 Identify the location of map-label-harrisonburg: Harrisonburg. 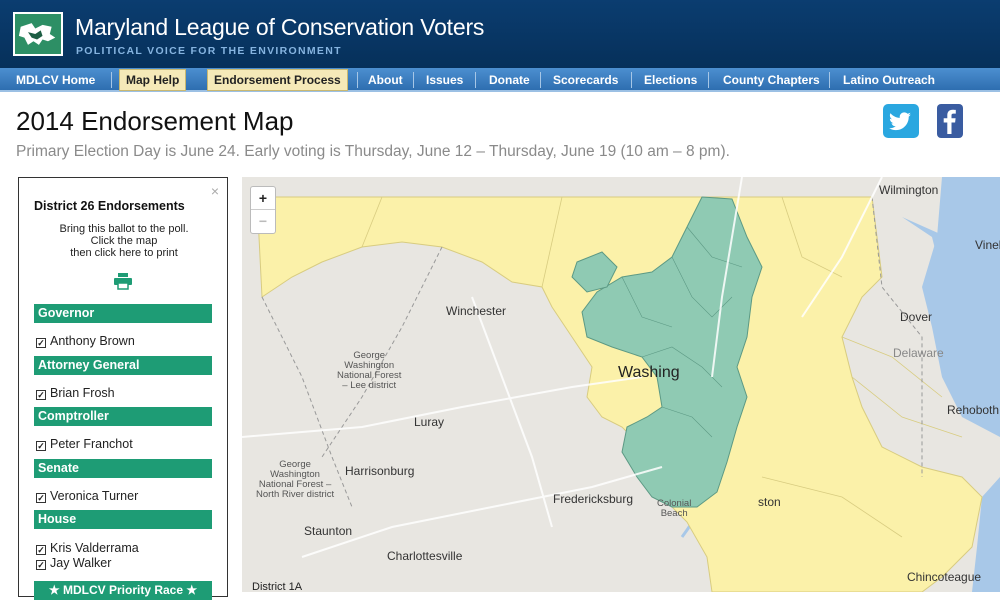
(380, 471).